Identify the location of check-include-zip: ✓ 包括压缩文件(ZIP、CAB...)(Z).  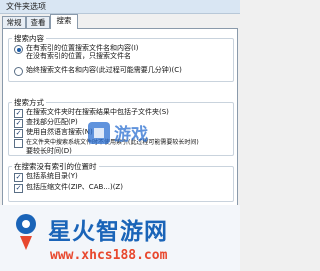
(68, 188).